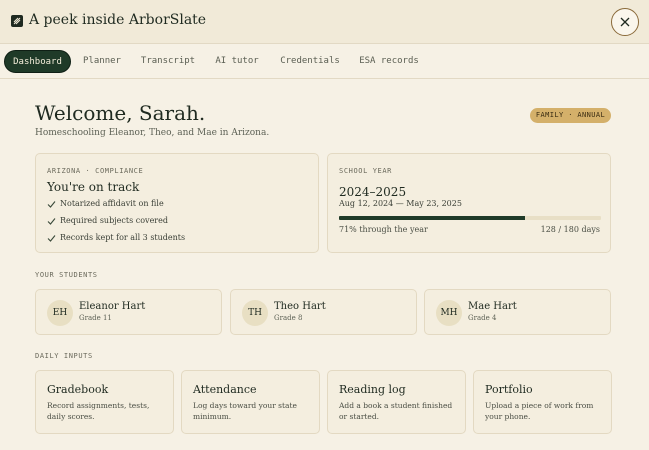 Image resolution: width=649 pixels, height=450 pixels. Describe the element at coordinates (225, 389) in the screenshot. I see `input-card-title: Attendance` at that location.